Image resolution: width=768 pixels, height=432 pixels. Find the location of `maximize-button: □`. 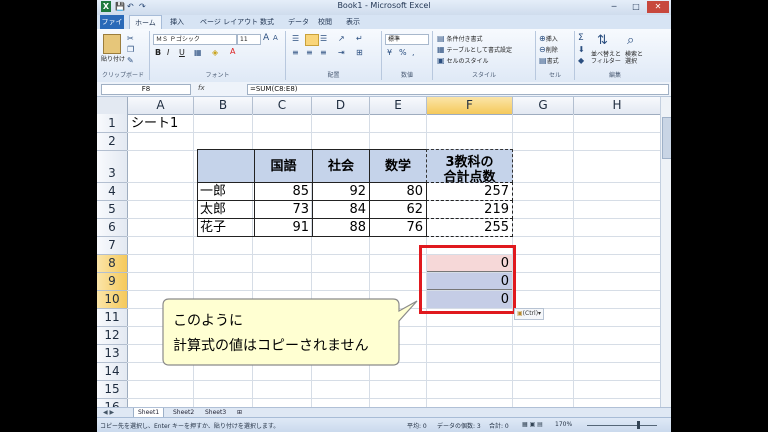

maximize-button: □ is located at coordinates (636, 7).